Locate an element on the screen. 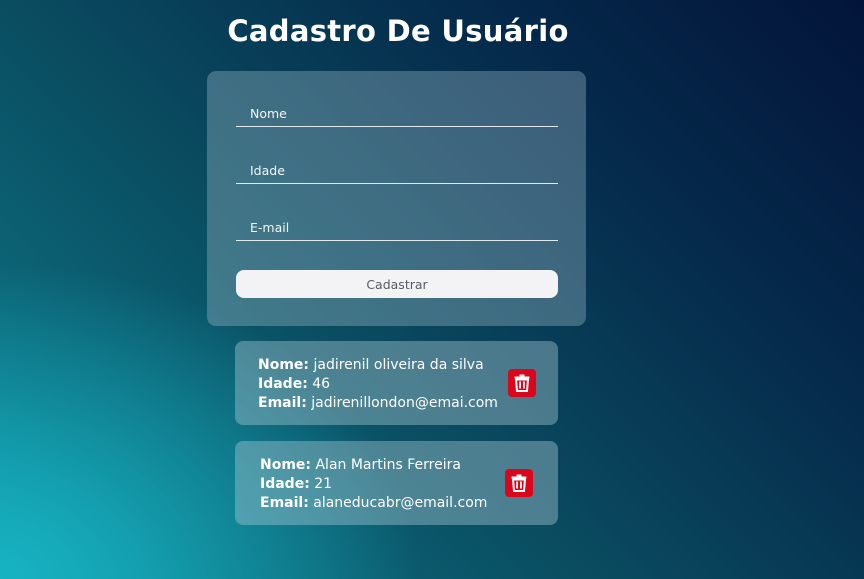 The image size is (864, 579). email-input is located at coordinates (397, 227).